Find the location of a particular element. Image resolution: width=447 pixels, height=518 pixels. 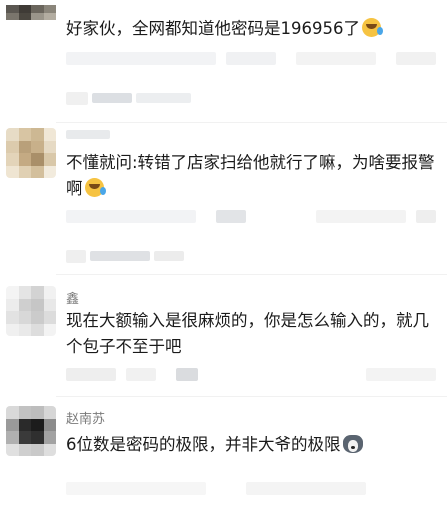

husky-icon is located at coordinates (352, 444).